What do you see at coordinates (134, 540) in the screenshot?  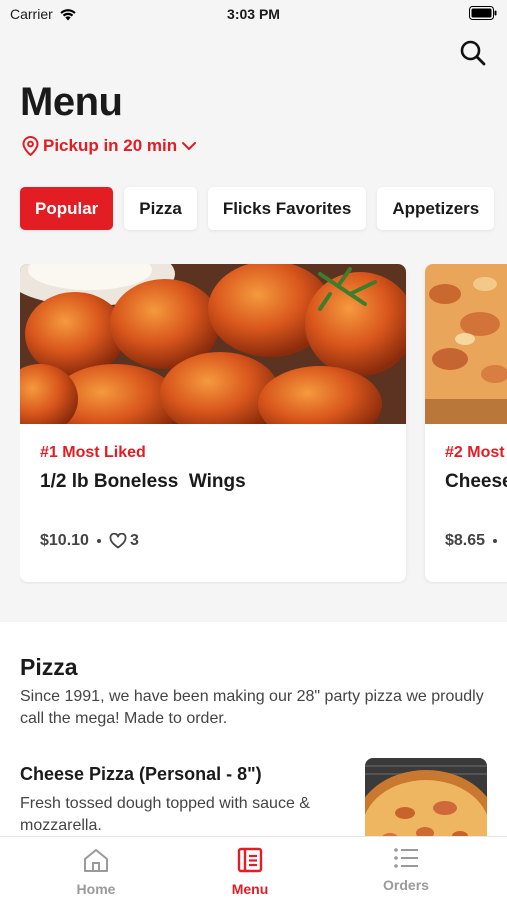 I see `like-count-value: 3` at bounding box center [134, 540].